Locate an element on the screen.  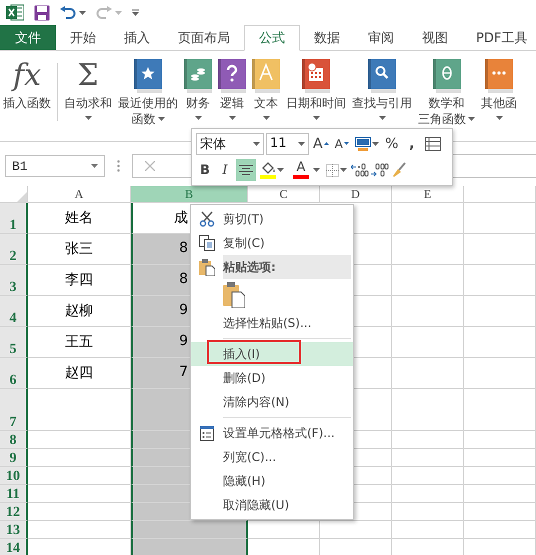
increase-decimal-icon is located at coordinates (360, 170).